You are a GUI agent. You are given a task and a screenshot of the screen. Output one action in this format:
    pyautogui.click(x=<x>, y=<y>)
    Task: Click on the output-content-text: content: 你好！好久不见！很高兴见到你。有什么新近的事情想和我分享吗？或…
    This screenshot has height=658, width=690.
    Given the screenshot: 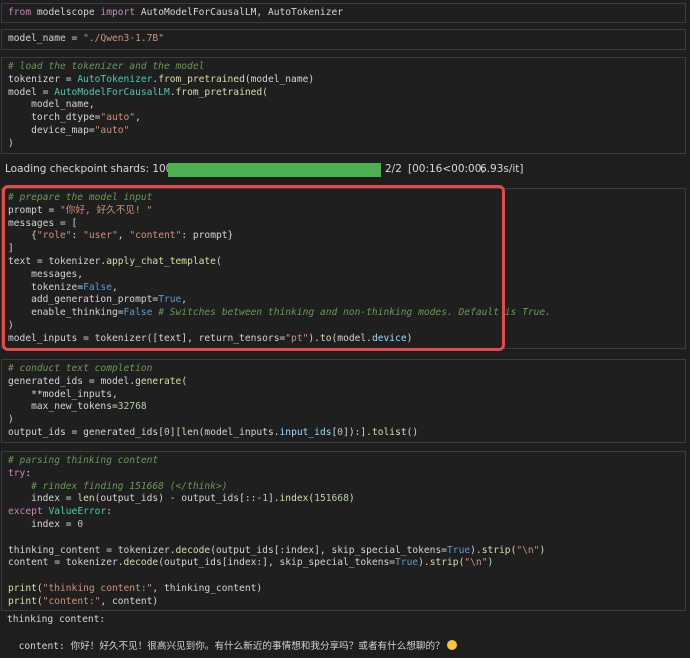 What is the action you would take?
    pyautogui.click(x=231, y=646)
    